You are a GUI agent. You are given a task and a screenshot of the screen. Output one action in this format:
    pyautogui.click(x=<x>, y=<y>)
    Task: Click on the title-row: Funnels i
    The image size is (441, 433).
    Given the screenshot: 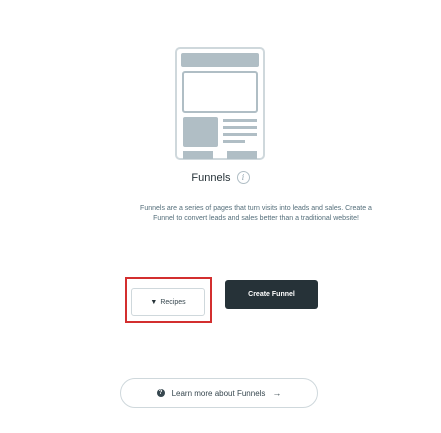 What is the action you would take?
    pyautogui.click(x=220, y=177)
    